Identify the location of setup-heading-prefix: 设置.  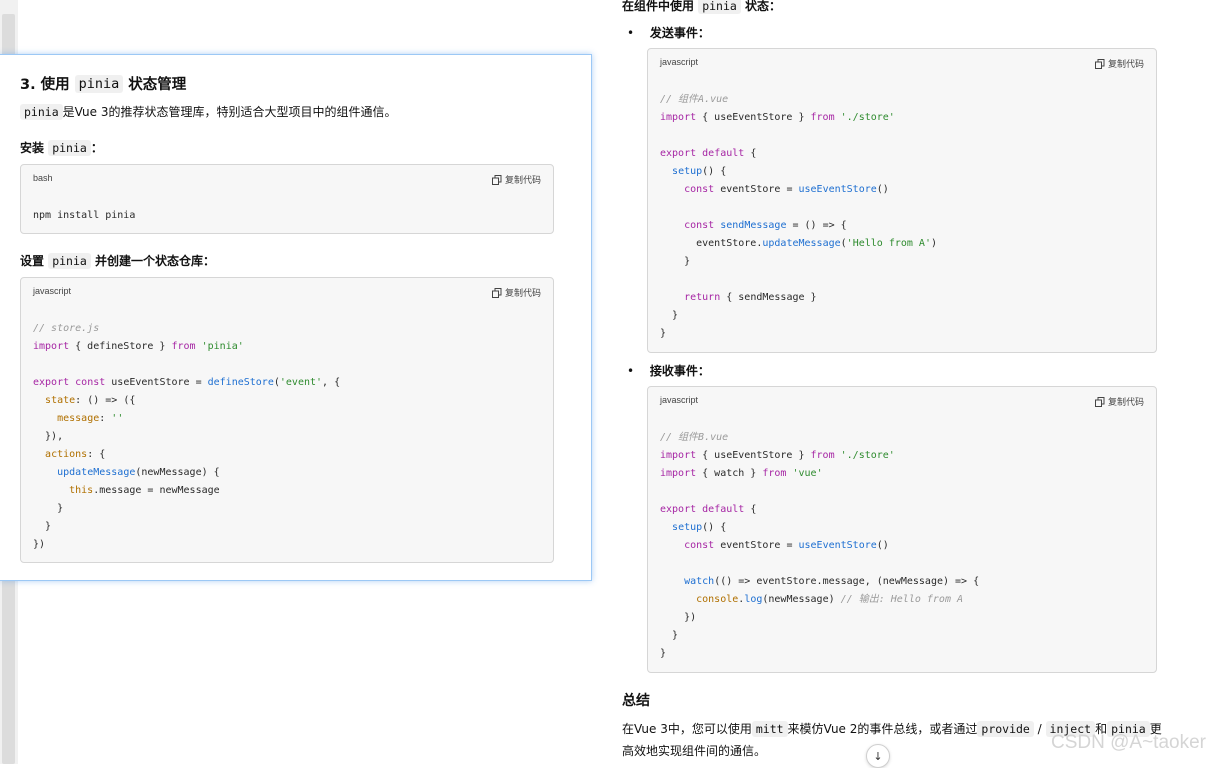
(32, 261).